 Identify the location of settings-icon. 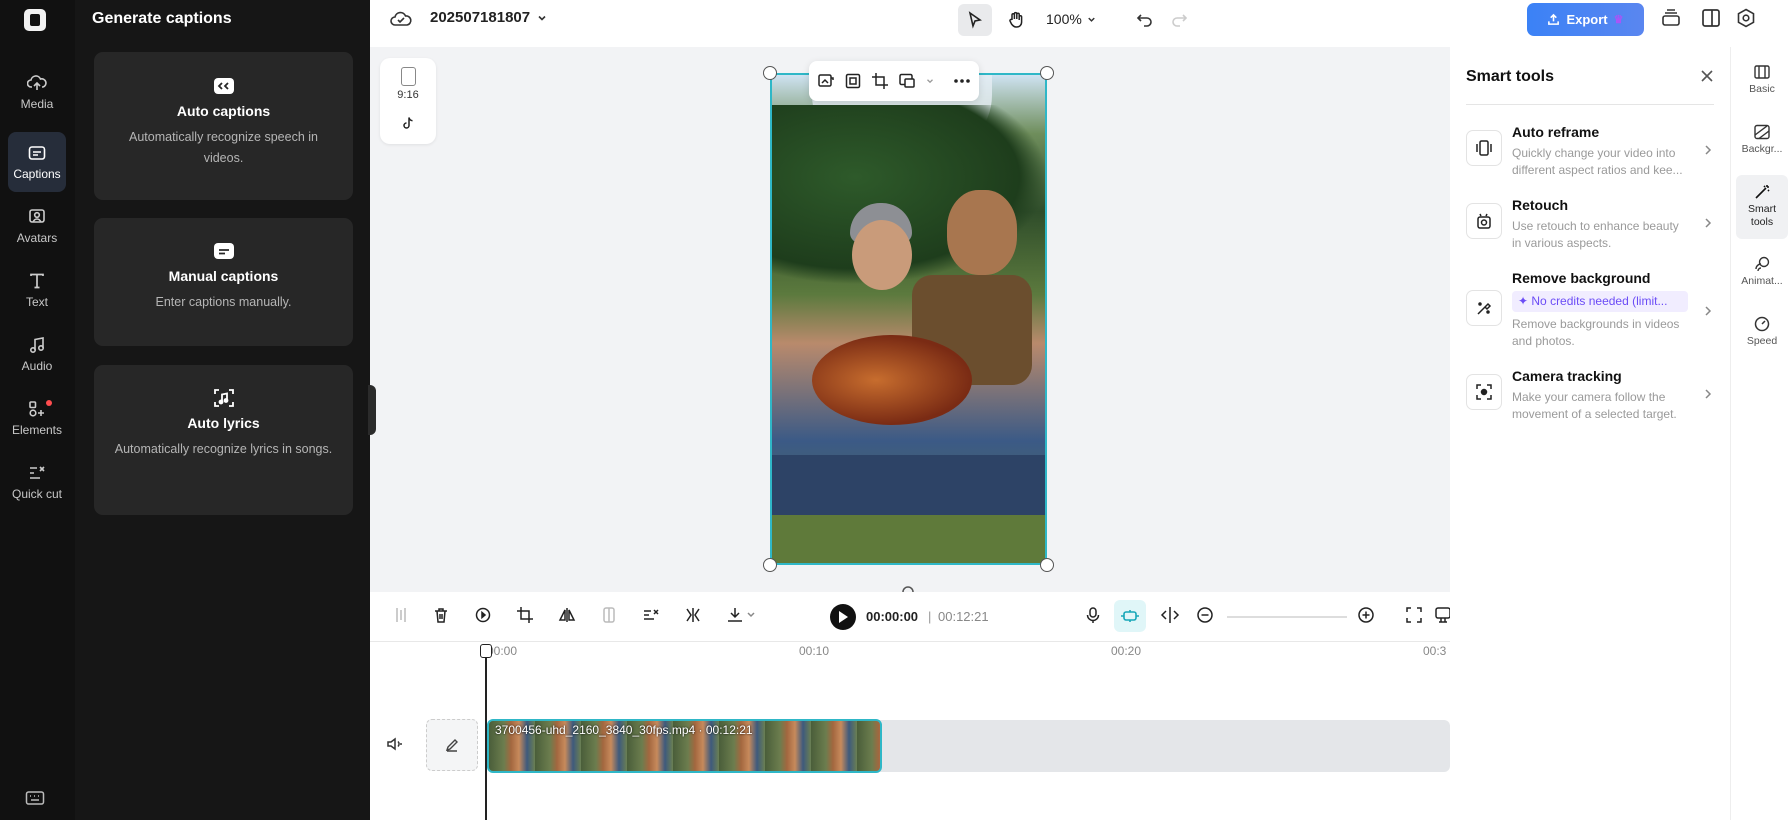
(1746, 18).